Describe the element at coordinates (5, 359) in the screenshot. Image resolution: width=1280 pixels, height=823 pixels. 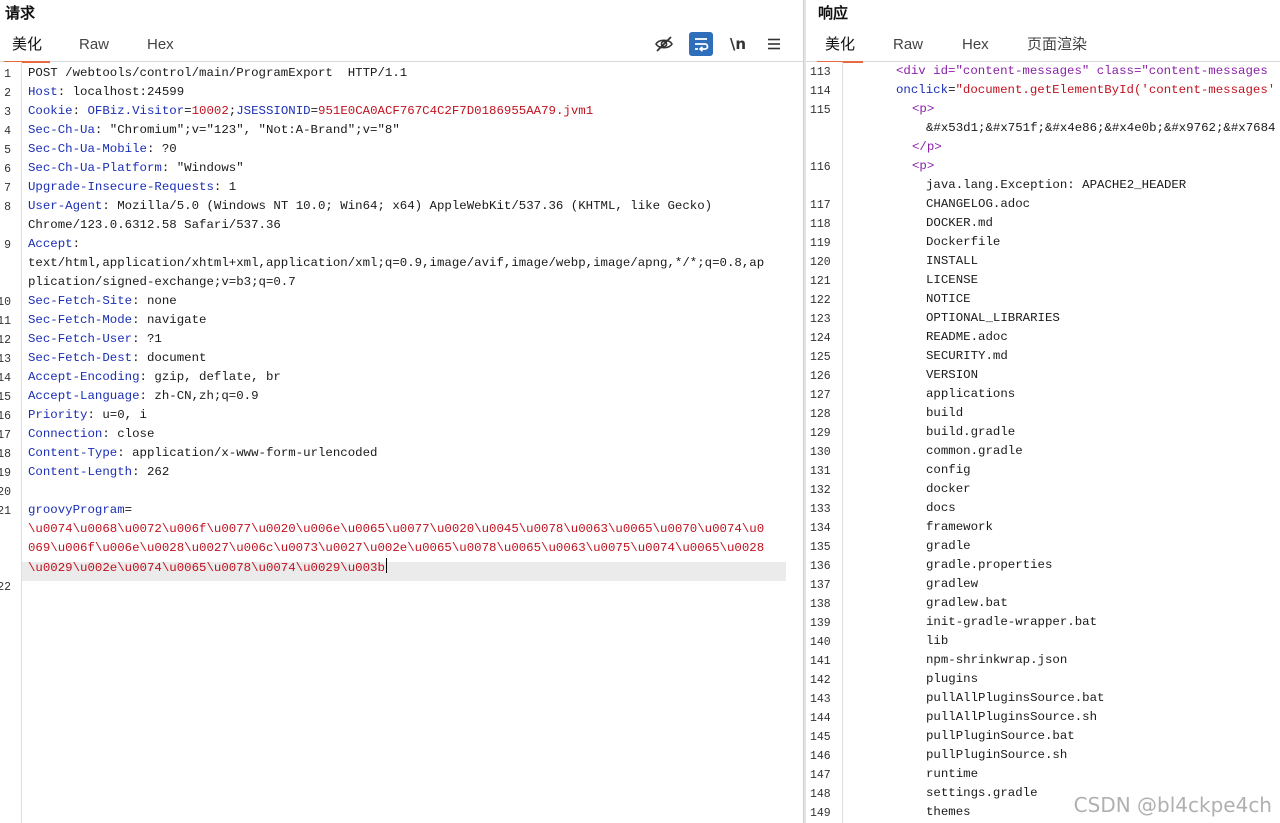
I see `line-number: 13` at that location.